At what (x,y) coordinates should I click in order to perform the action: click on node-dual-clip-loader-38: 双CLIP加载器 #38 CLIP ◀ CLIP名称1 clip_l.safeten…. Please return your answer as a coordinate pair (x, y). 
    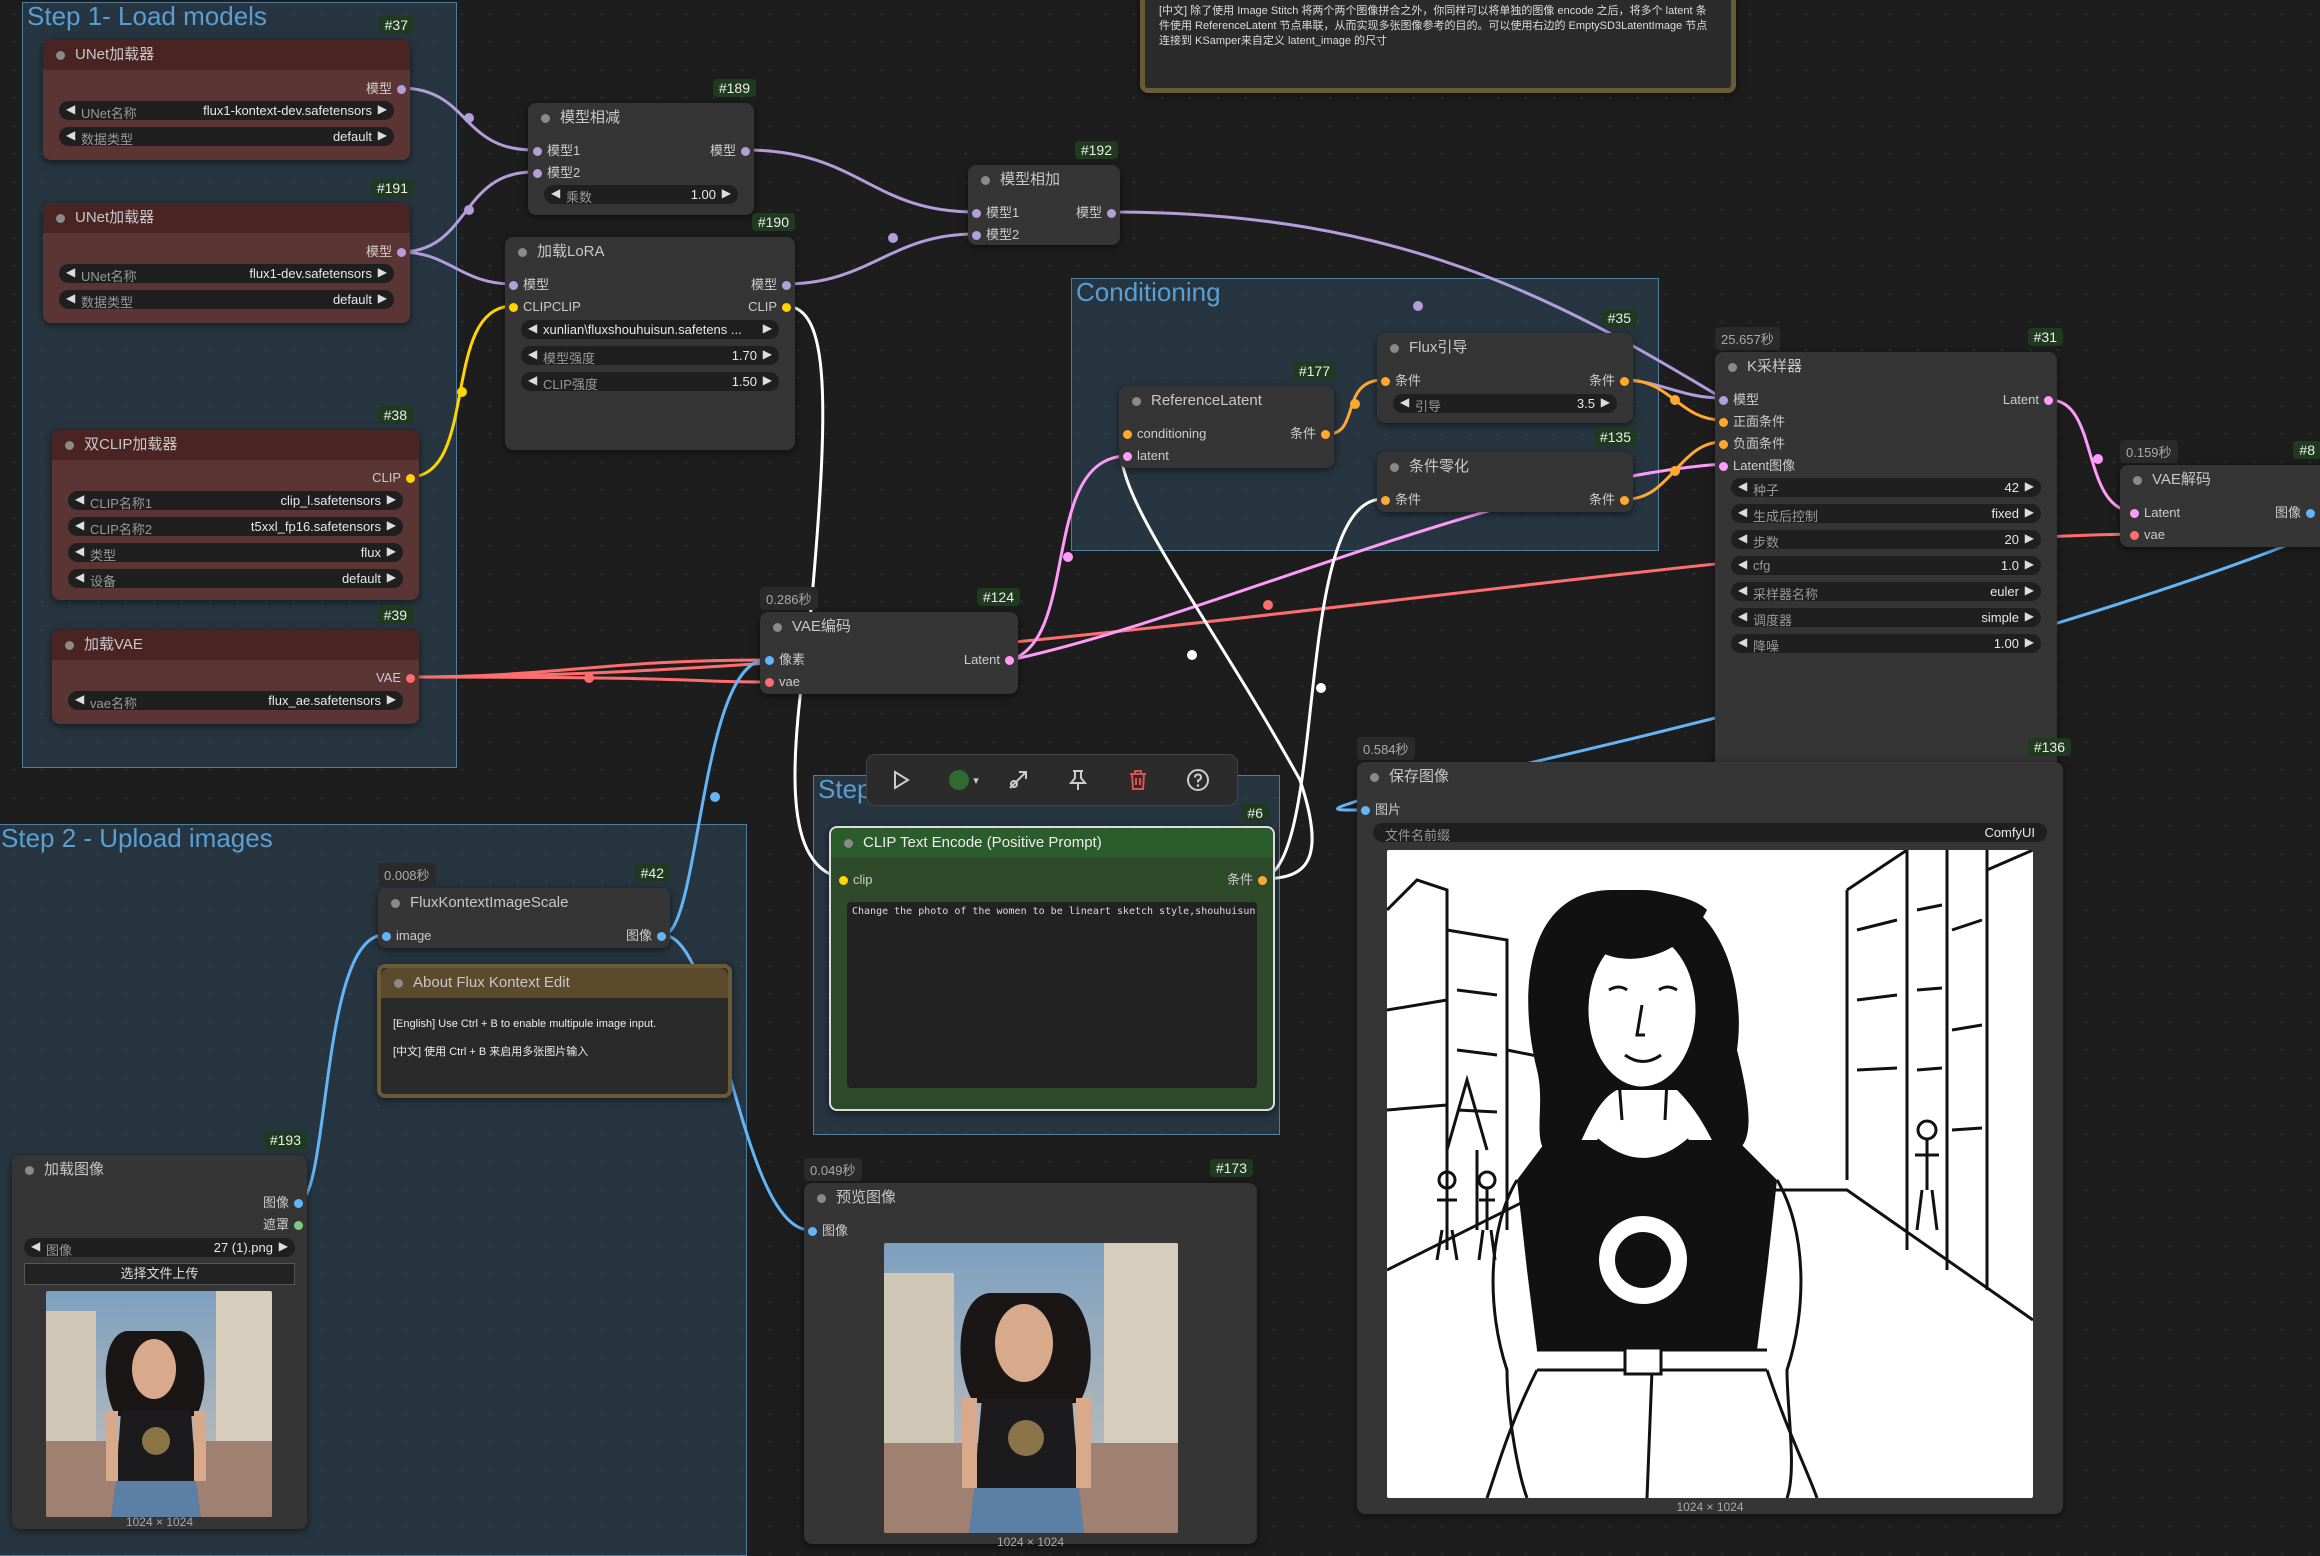
    Looking at the image, I should click on (235, 503).